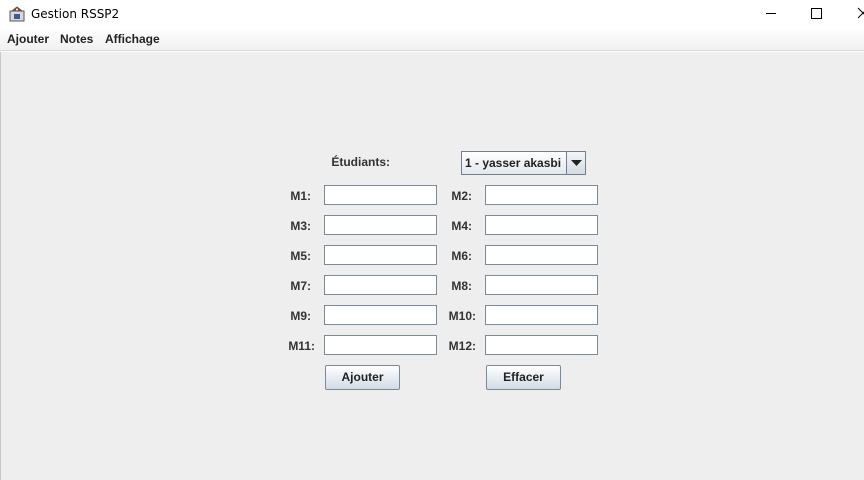  I want to click on m10-label: M10:, so click(462, 316).